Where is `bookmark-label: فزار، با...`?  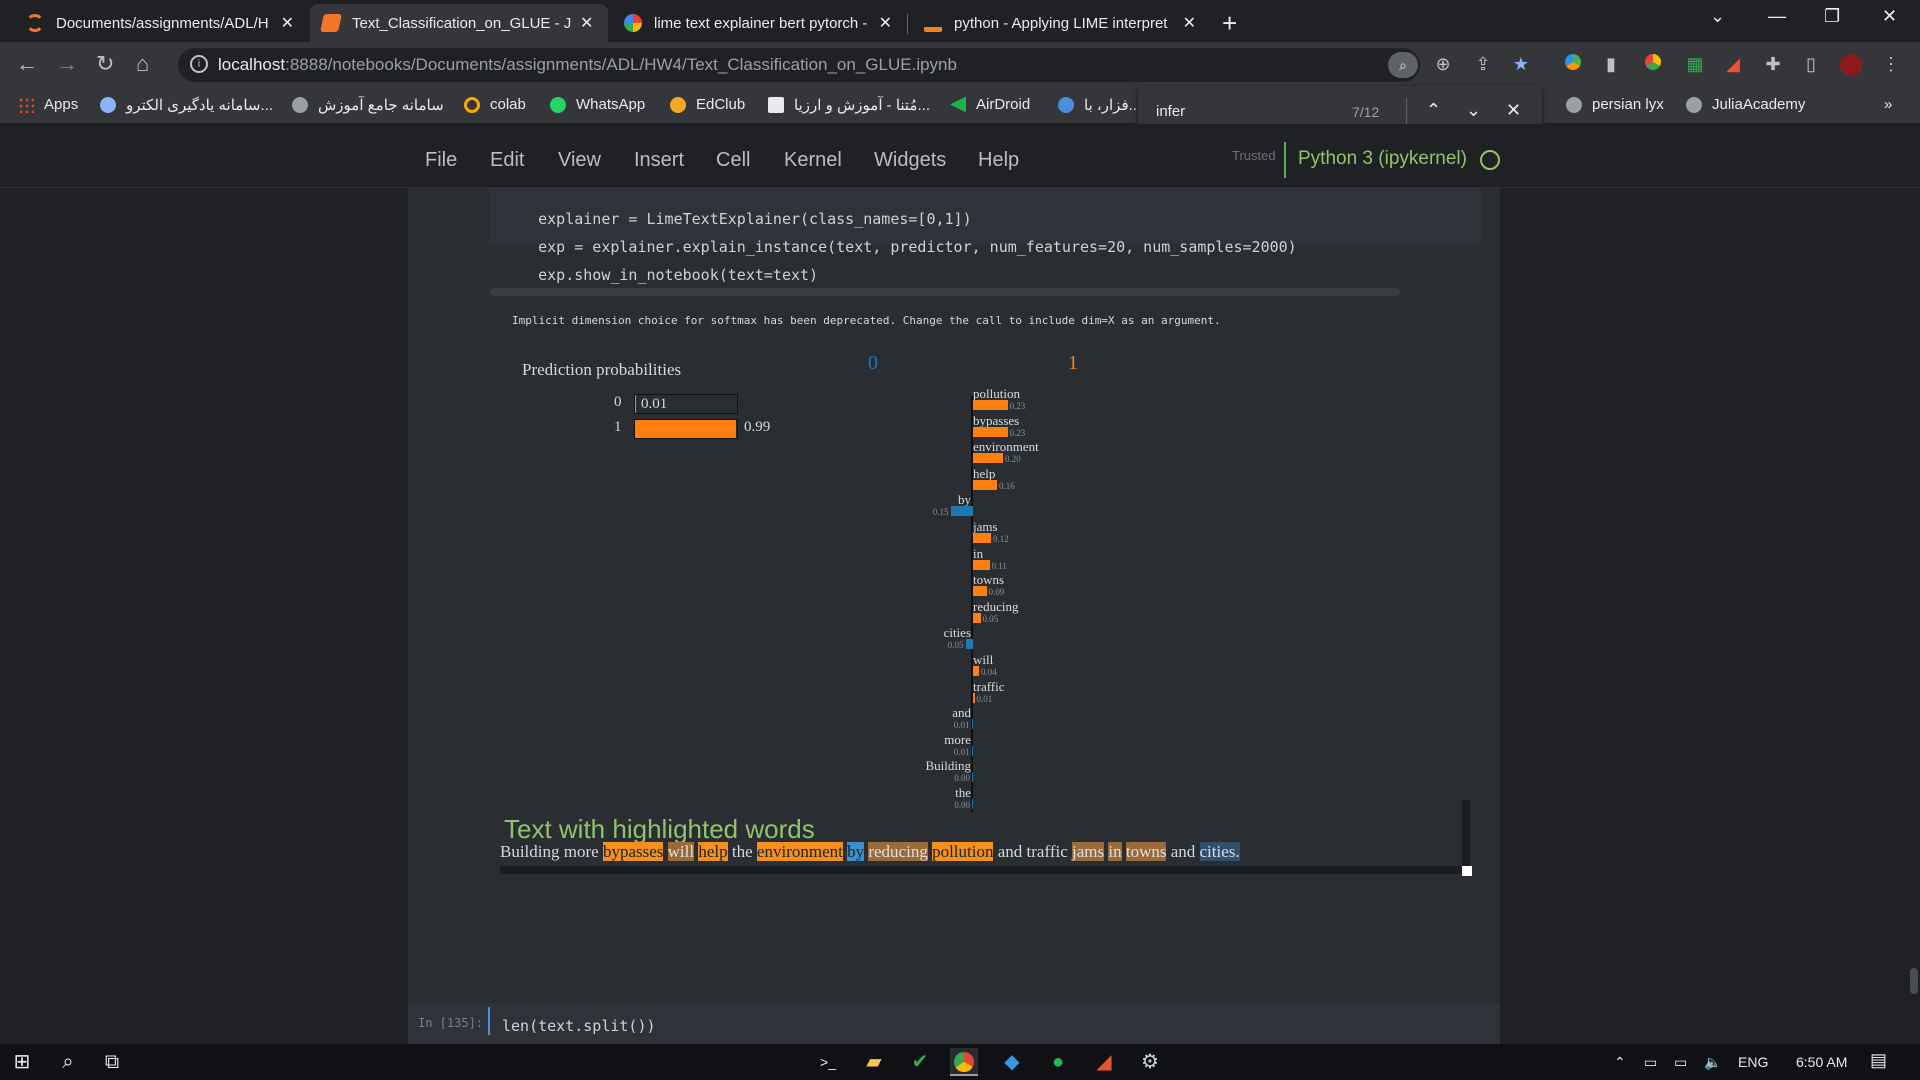 bookmark-label: فزار، با... is located at coordinates (1113, 105).